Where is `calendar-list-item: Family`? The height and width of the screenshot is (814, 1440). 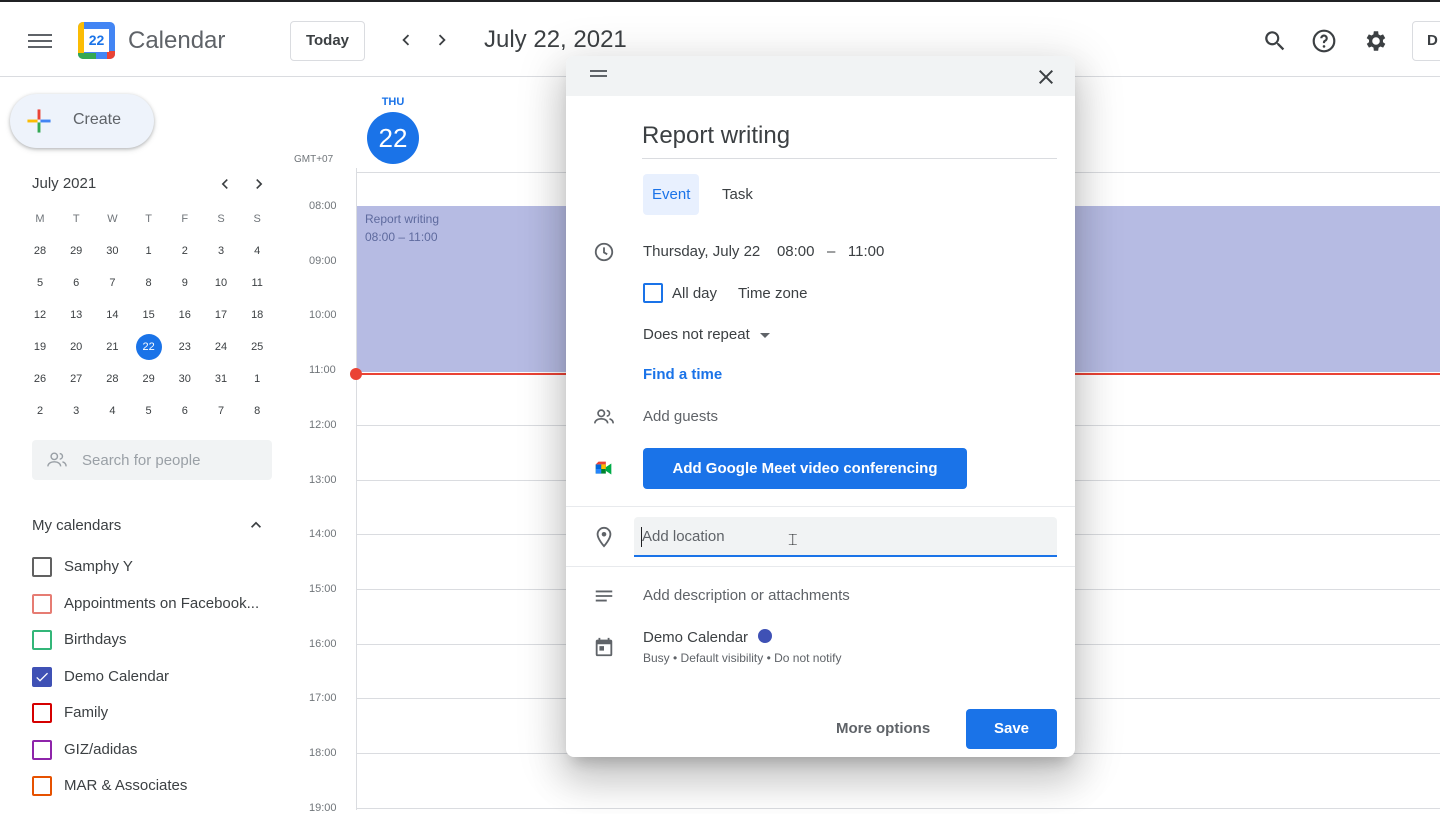 calendar-list-item: Family is located at coordinates (152, 713).